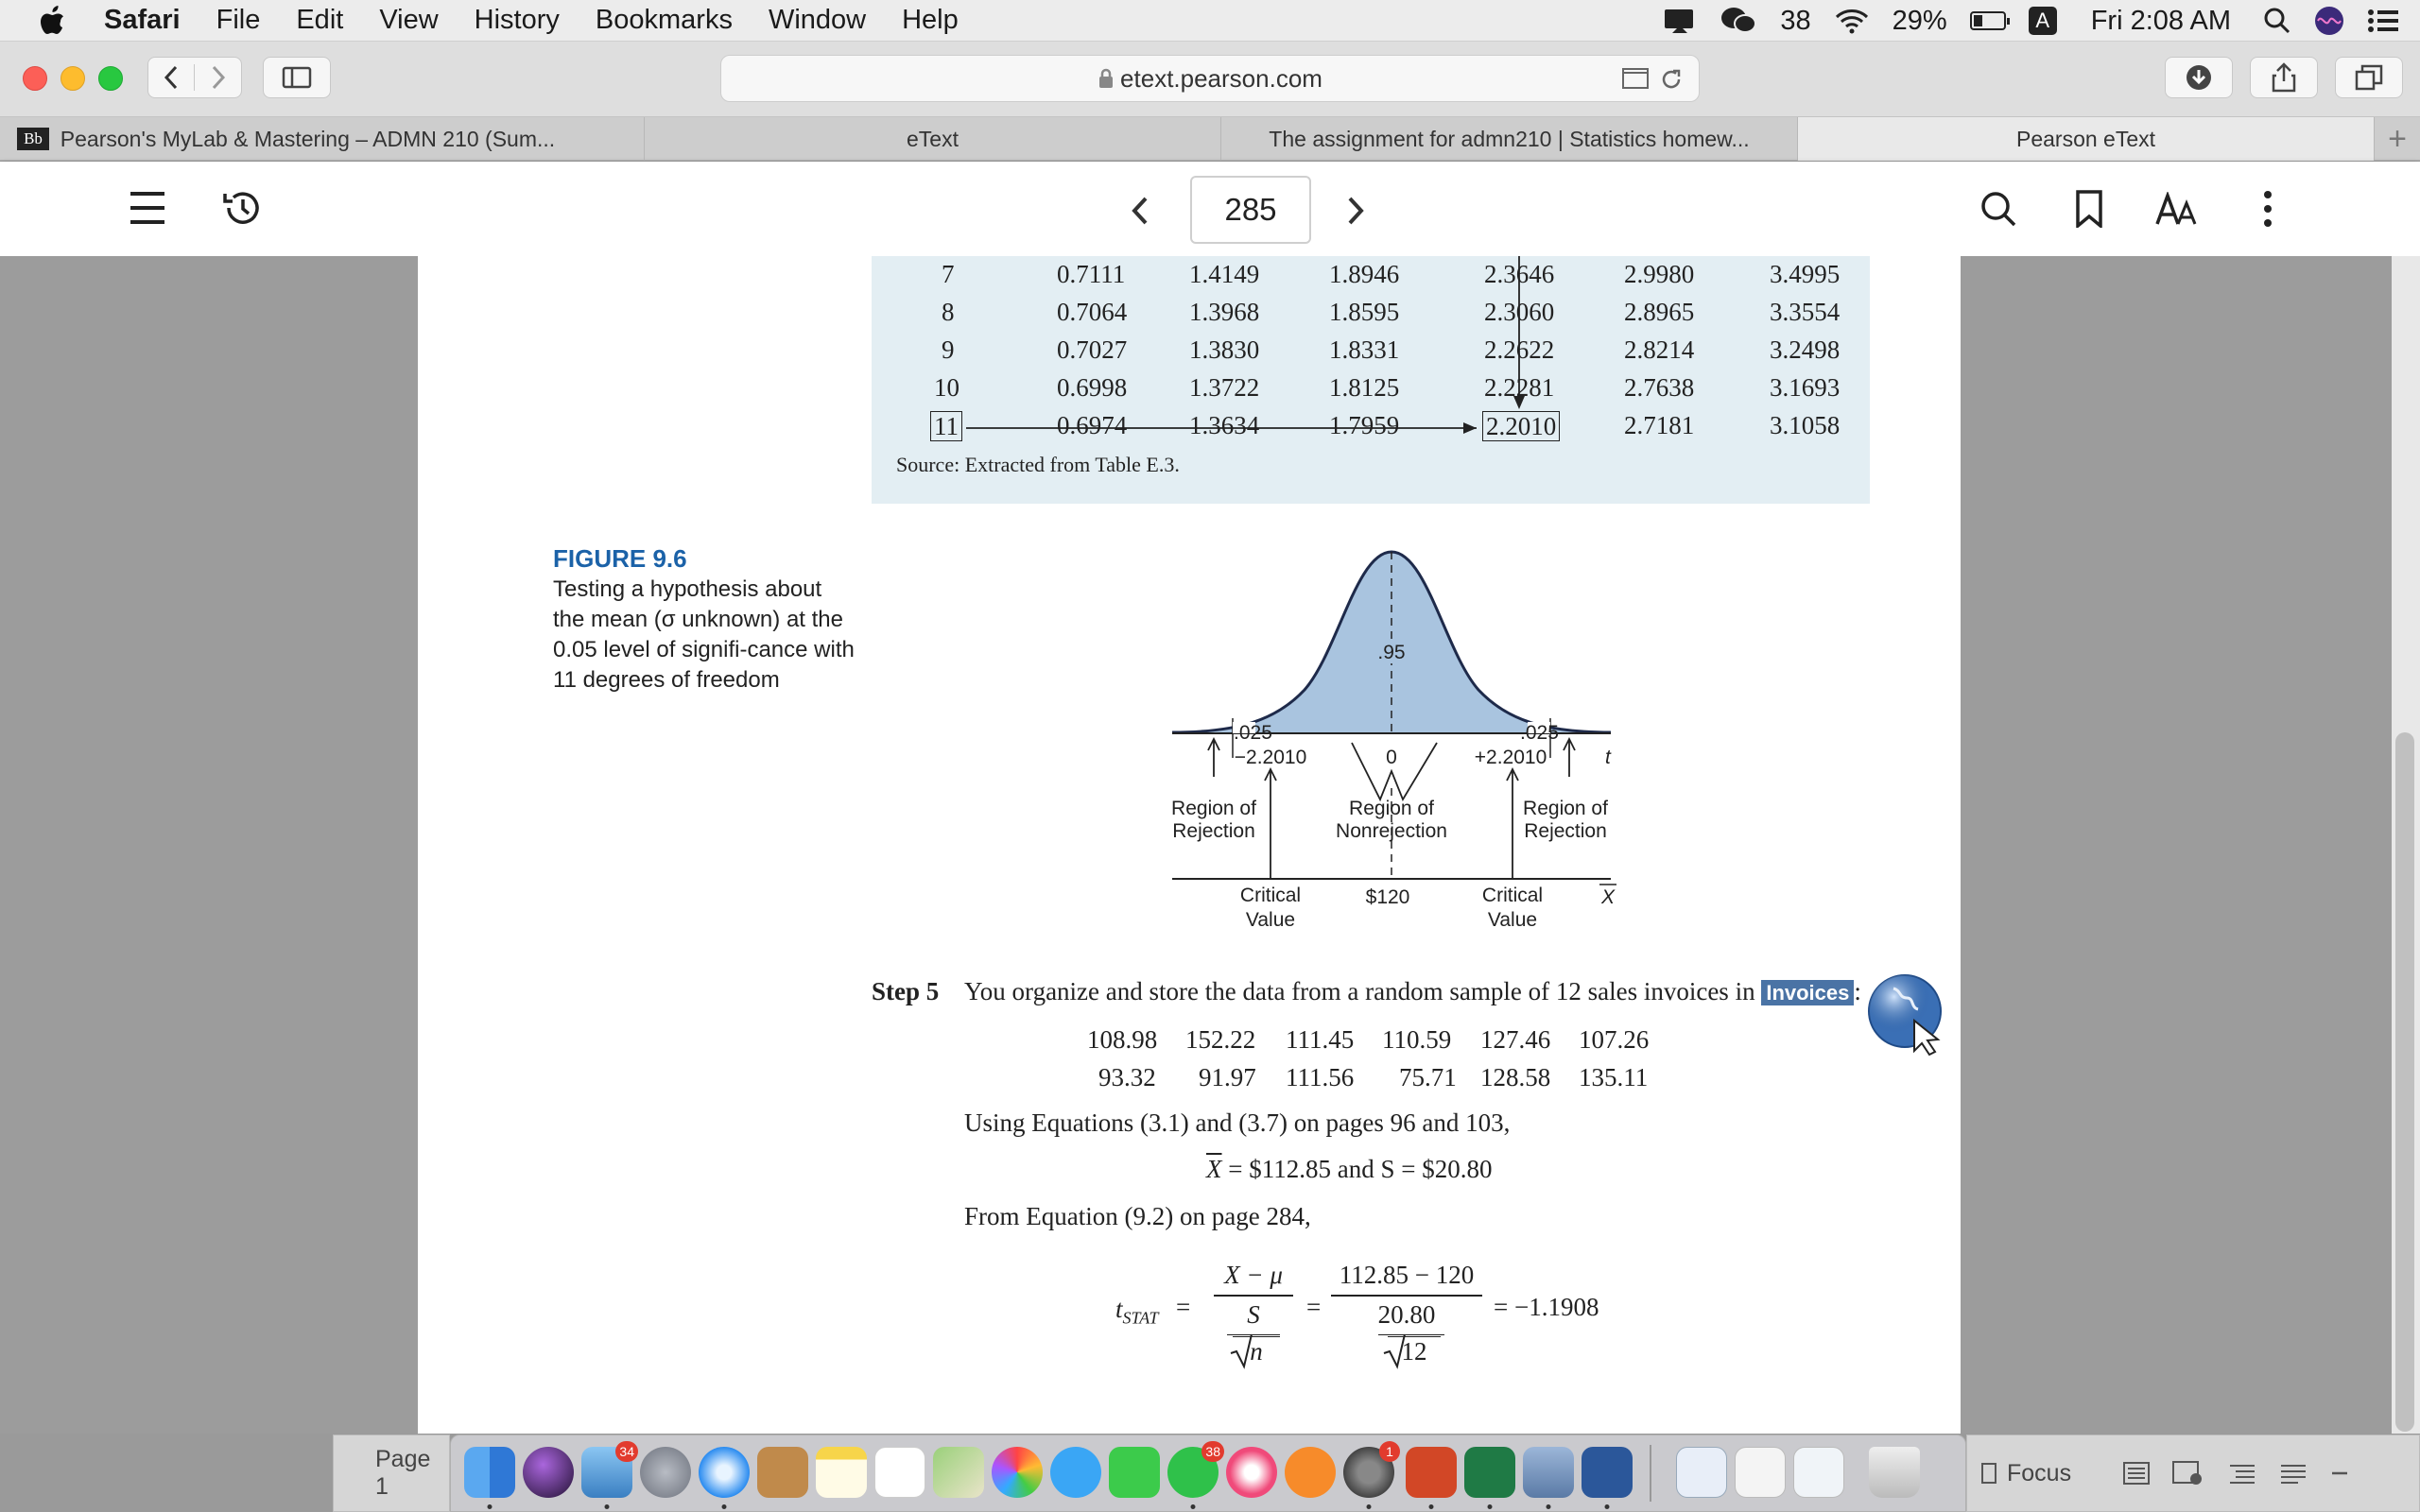 Image resolution: width=2420 pixels, height=1512 pixels. I want to click on previous-page-button, so click(1140, 211).